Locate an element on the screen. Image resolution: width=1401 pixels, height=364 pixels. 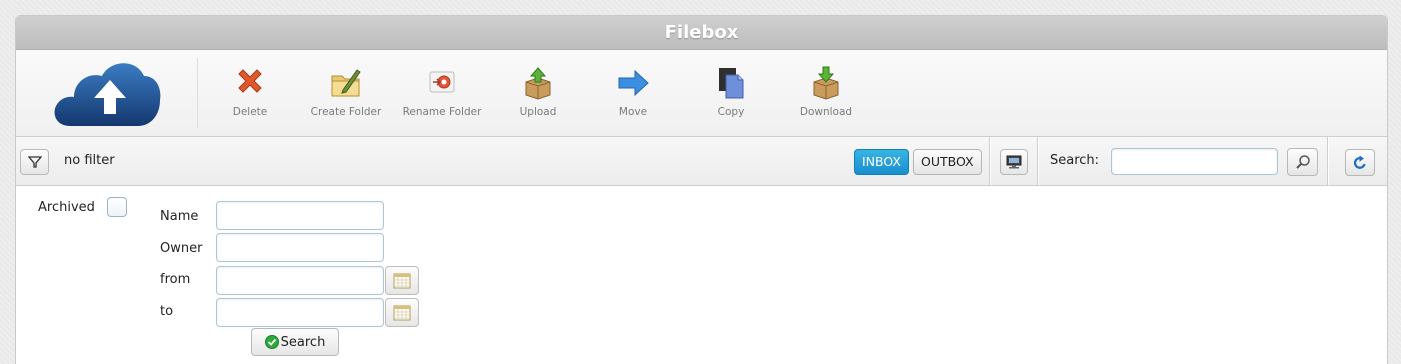
rename-folder-icon is located at coordinates (442, 82).